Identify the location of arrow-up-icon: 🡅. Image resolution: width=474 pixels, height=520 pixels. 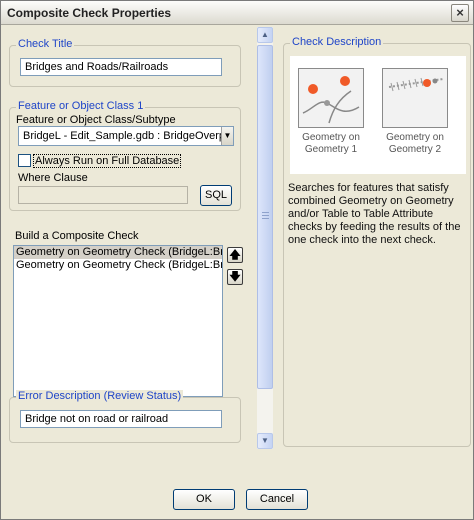
(235, 255).